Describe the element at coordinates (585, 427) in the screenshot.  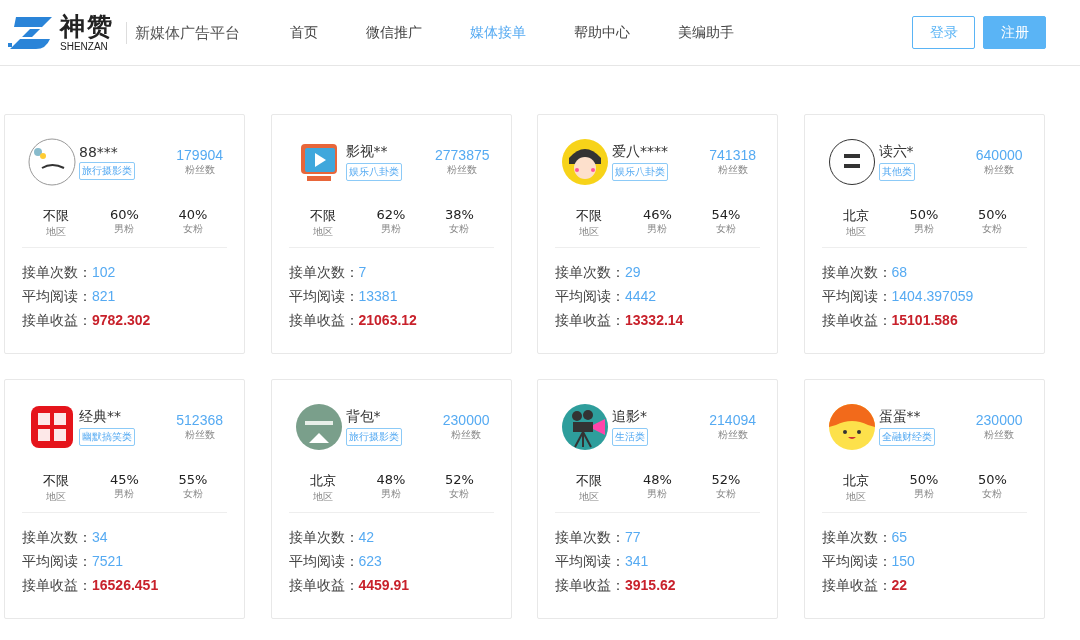
I see `film-camera-icon` at that location.